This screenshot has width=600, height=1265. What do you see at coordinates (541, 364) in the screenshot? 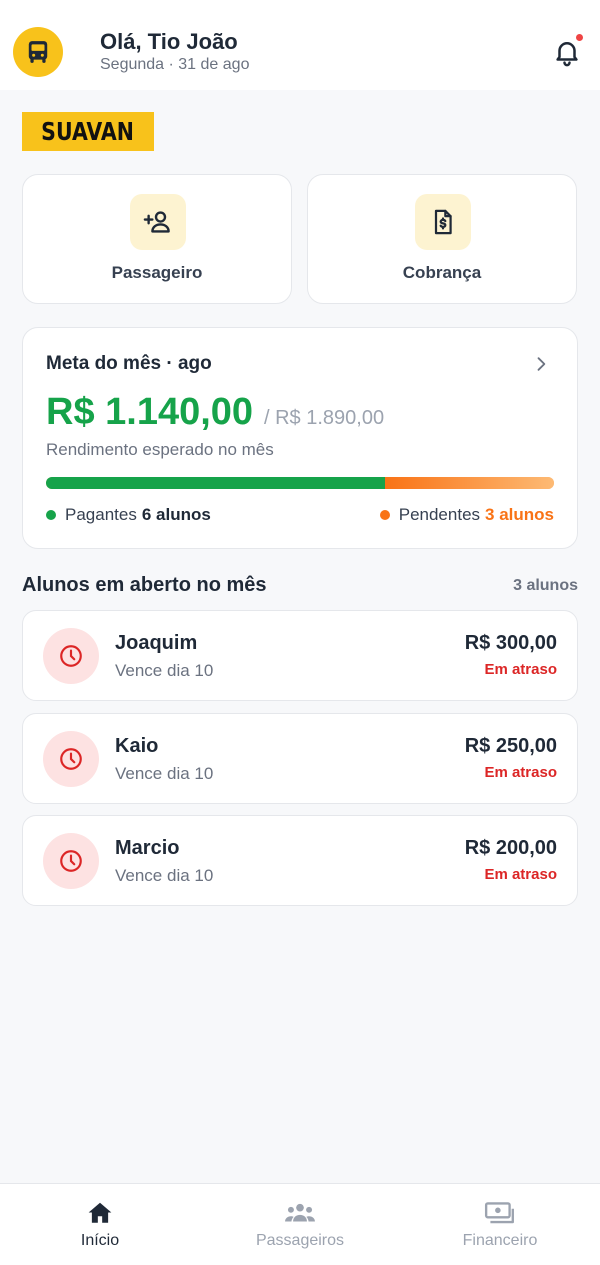
I see `chevron-right-icon` at bounding box center [541, 364].